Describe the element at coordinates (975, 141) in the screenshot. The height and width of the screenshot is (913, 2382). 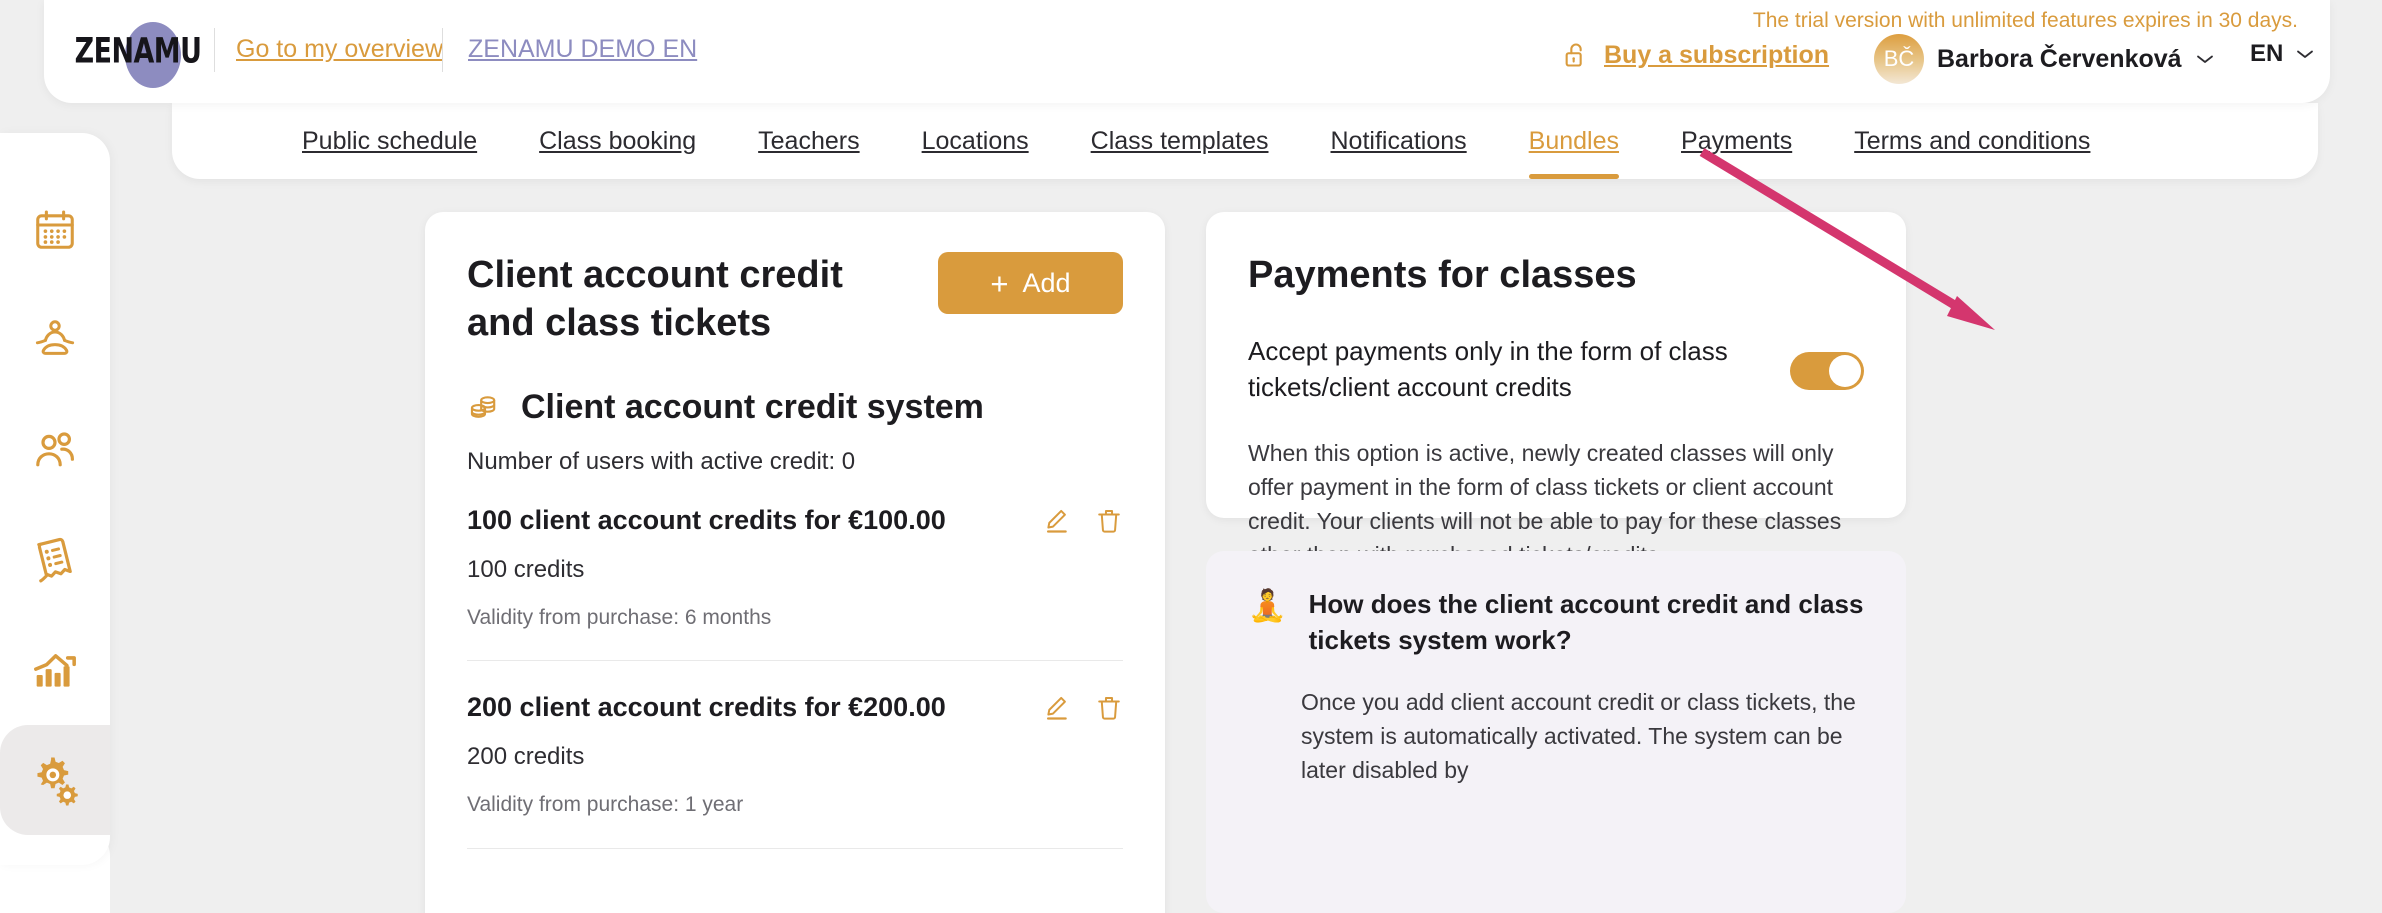
I see `tab-locations: Locations` at that location.